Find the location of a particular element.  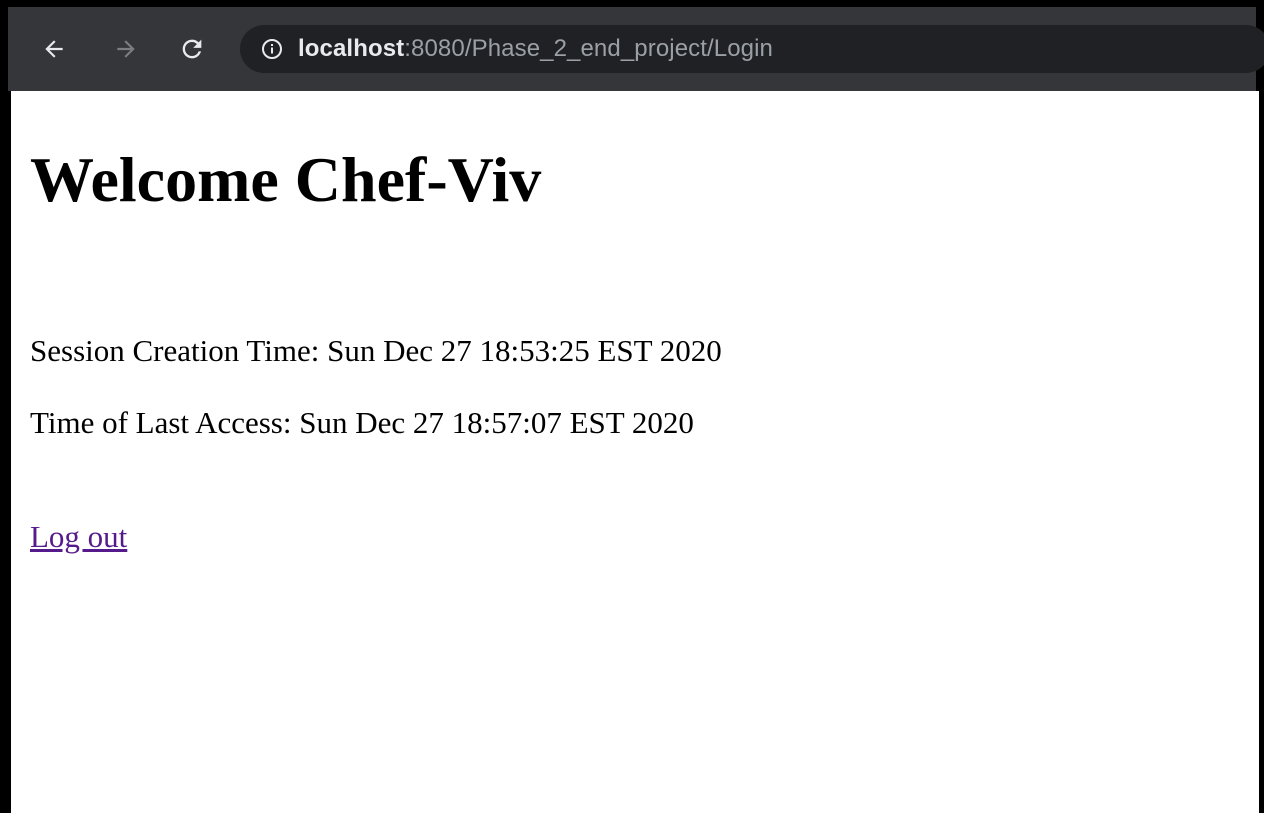

url-text: localhost:8080/Phase_2_end_project/Login is located at coordinates (535, 49).